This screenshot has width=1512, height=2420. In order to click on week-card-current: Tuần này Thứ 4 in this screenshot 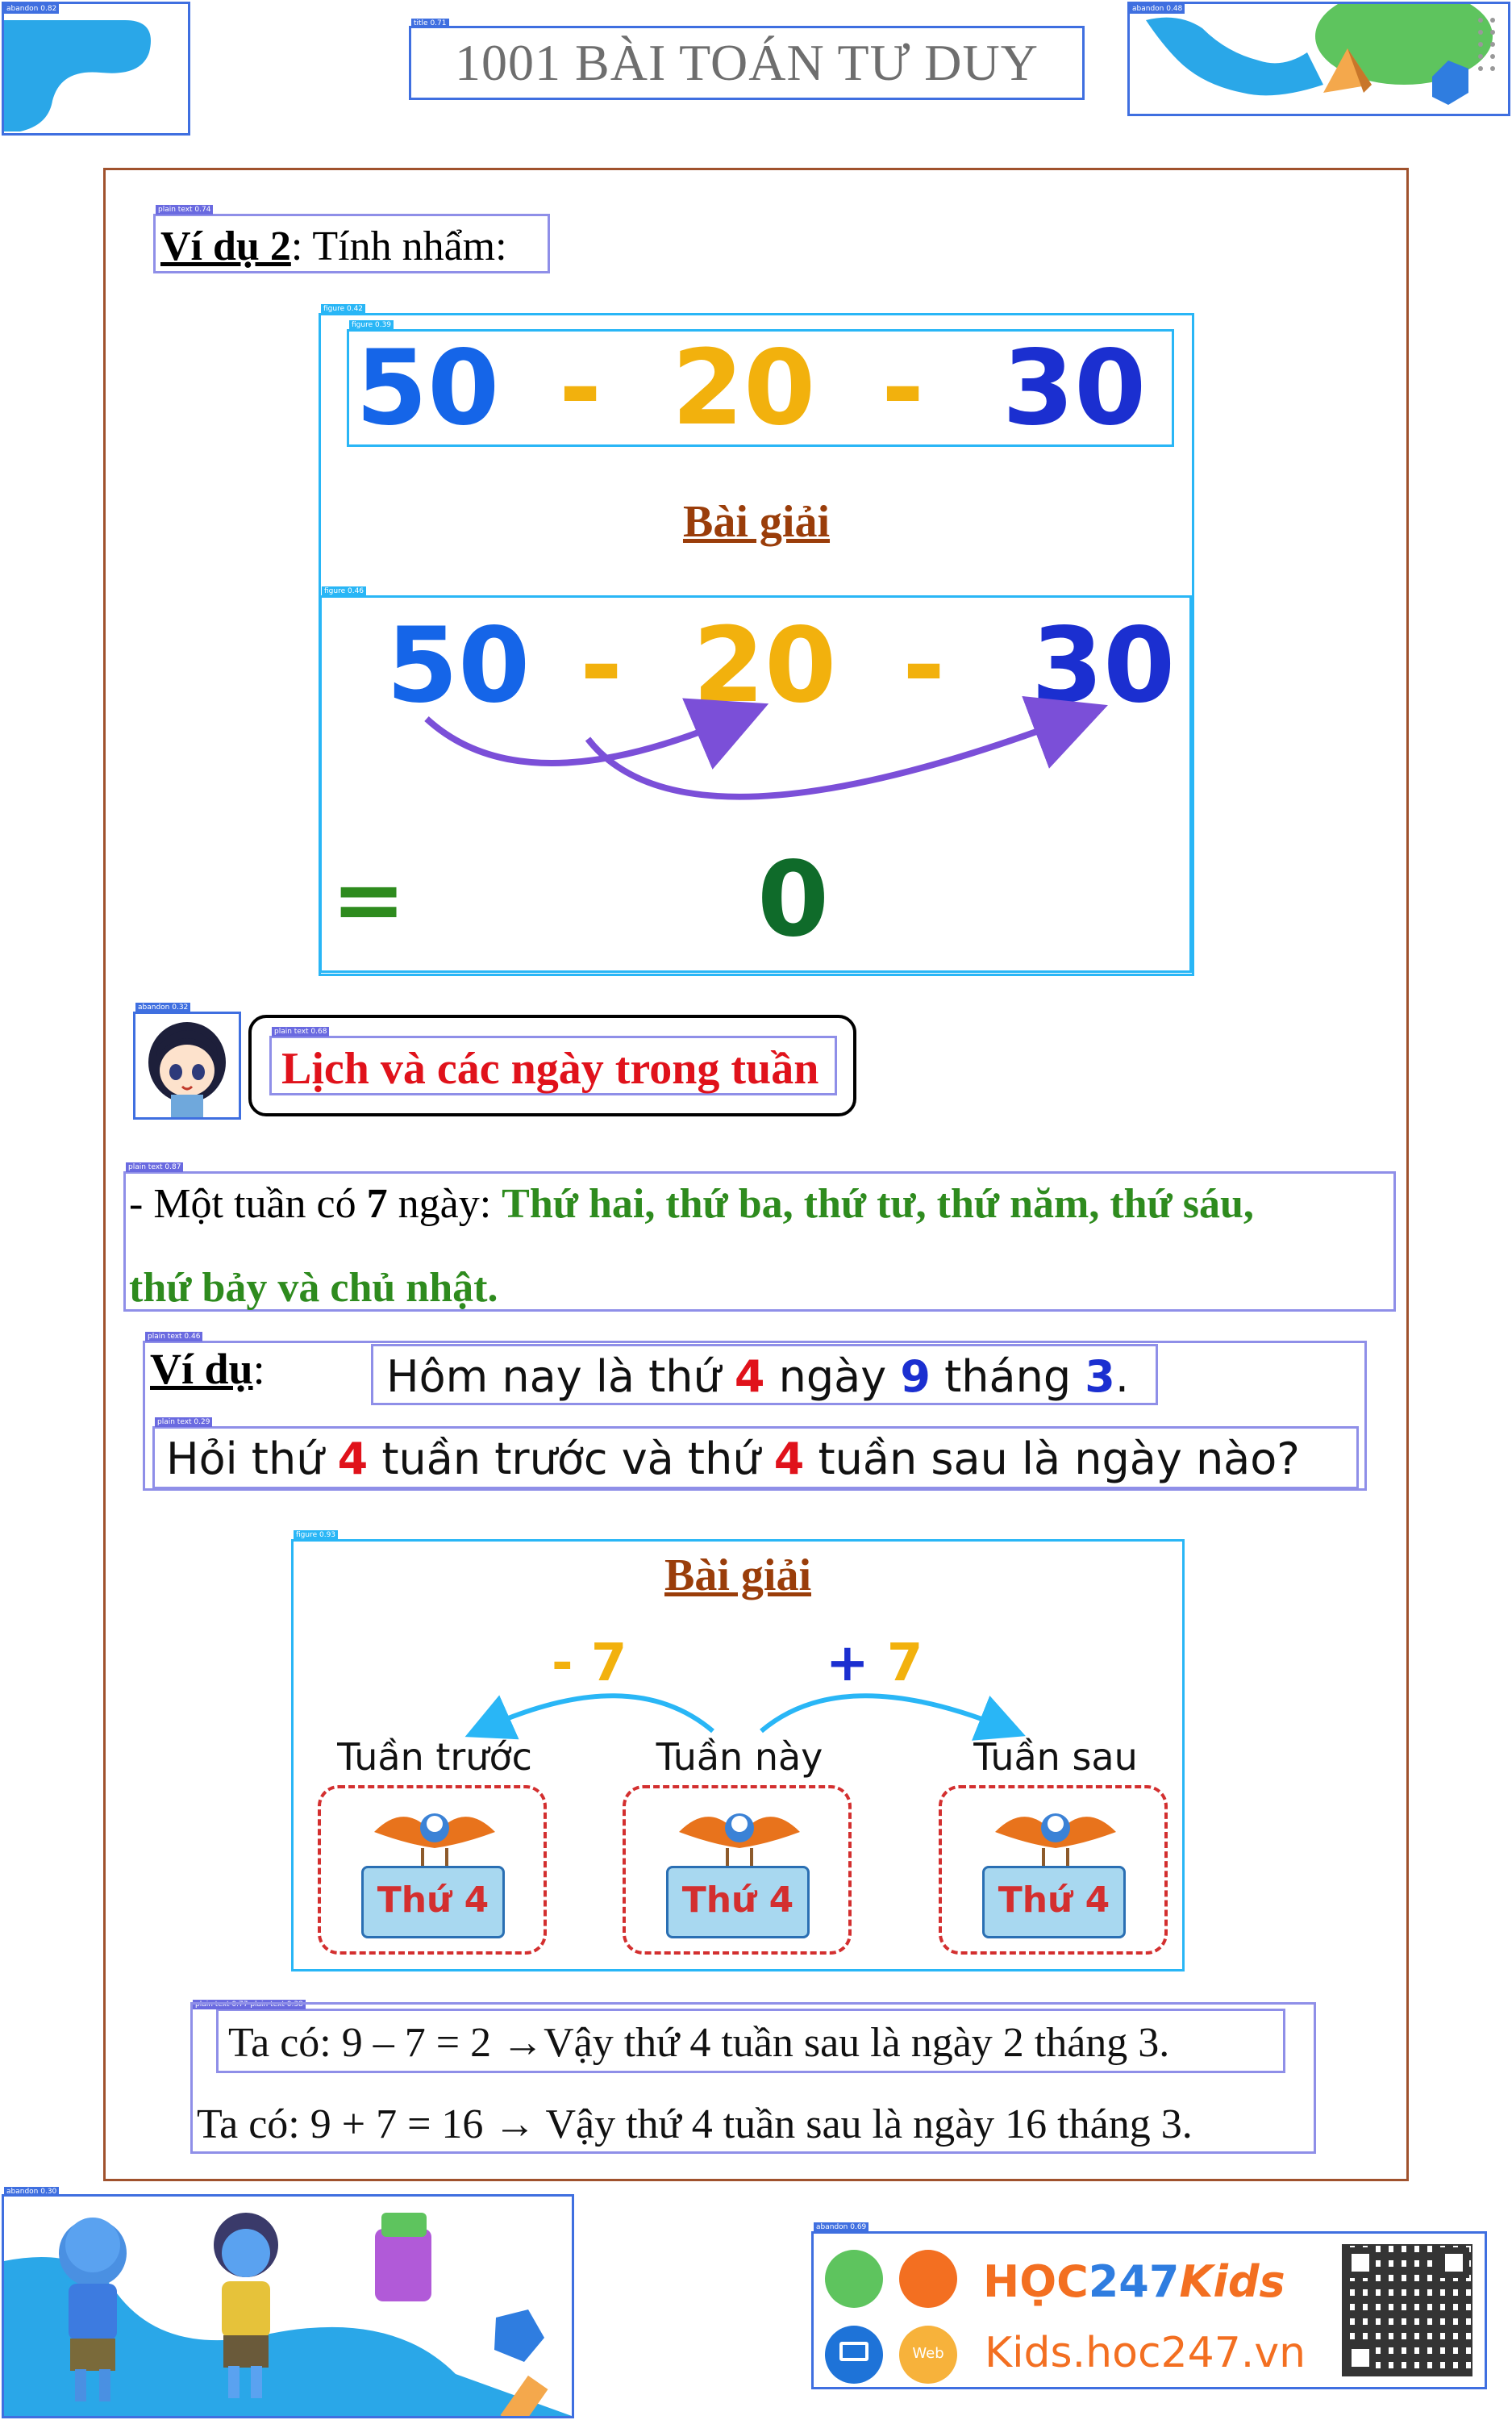, I will do `click(739, 1849)`.